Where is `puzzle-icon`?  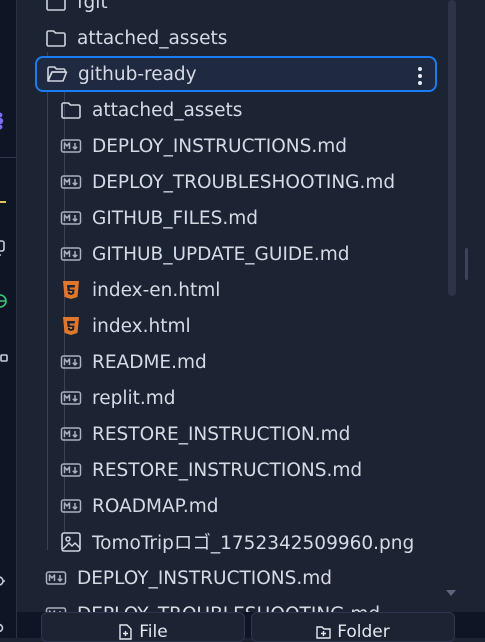 puzzle-icon is located at coordinates (8, 121).